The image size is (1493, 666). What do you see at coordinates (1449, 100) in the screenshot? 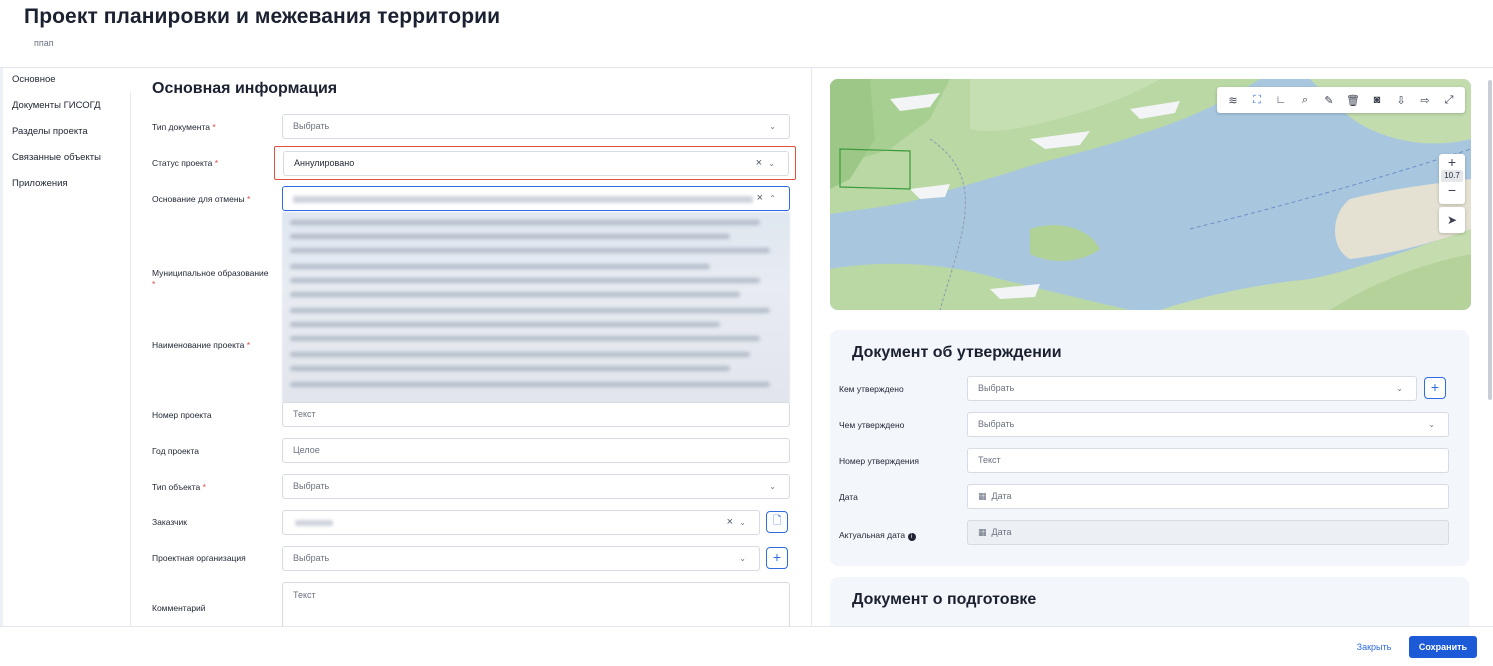
I see `fullscreen-icon: ⤢` at bounding box center [1449, 100].